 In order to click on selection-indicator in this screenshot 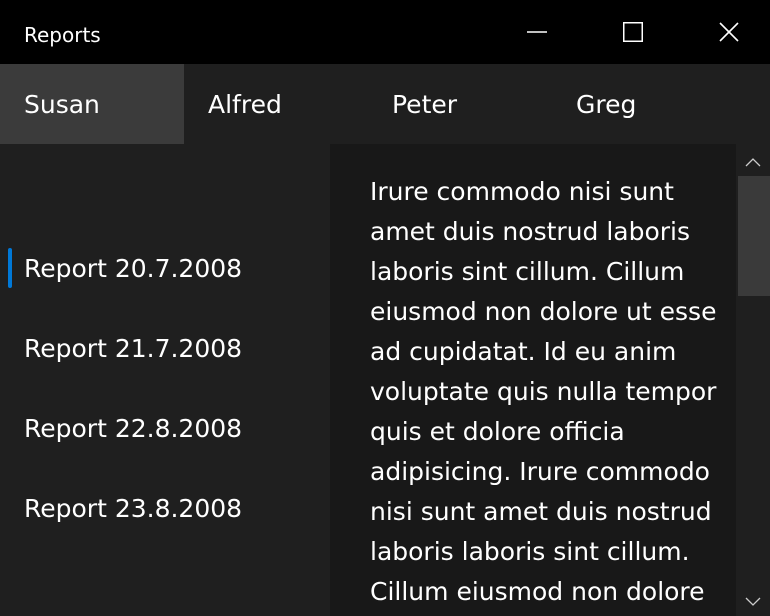, I will do `click(10, 268)`.